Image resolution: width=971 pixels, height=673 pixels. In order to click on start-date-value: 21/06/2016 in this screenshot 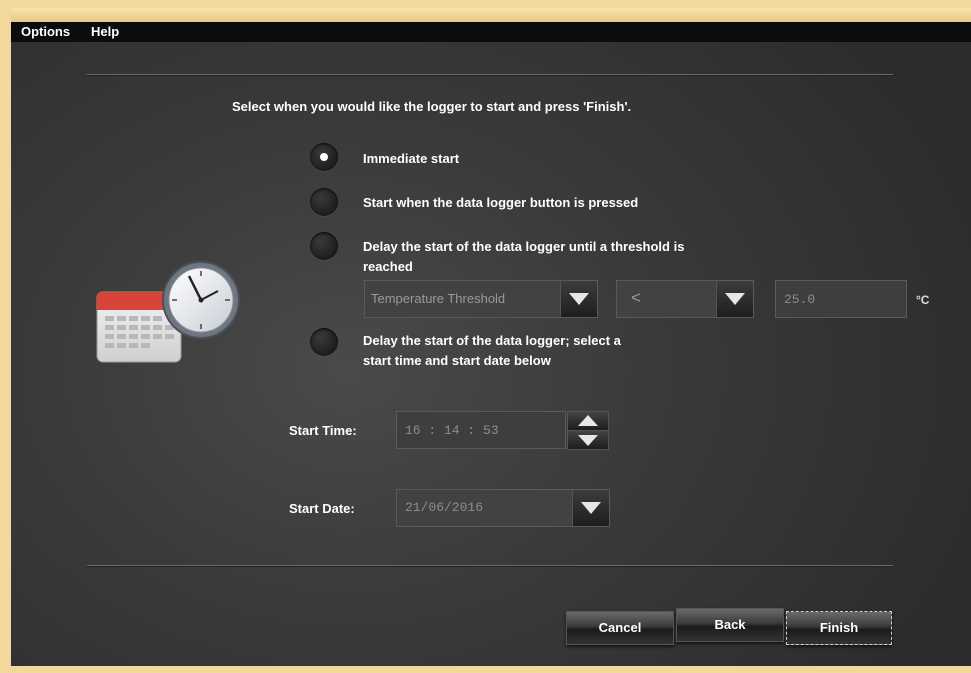, I will do `click(444, 507)`.